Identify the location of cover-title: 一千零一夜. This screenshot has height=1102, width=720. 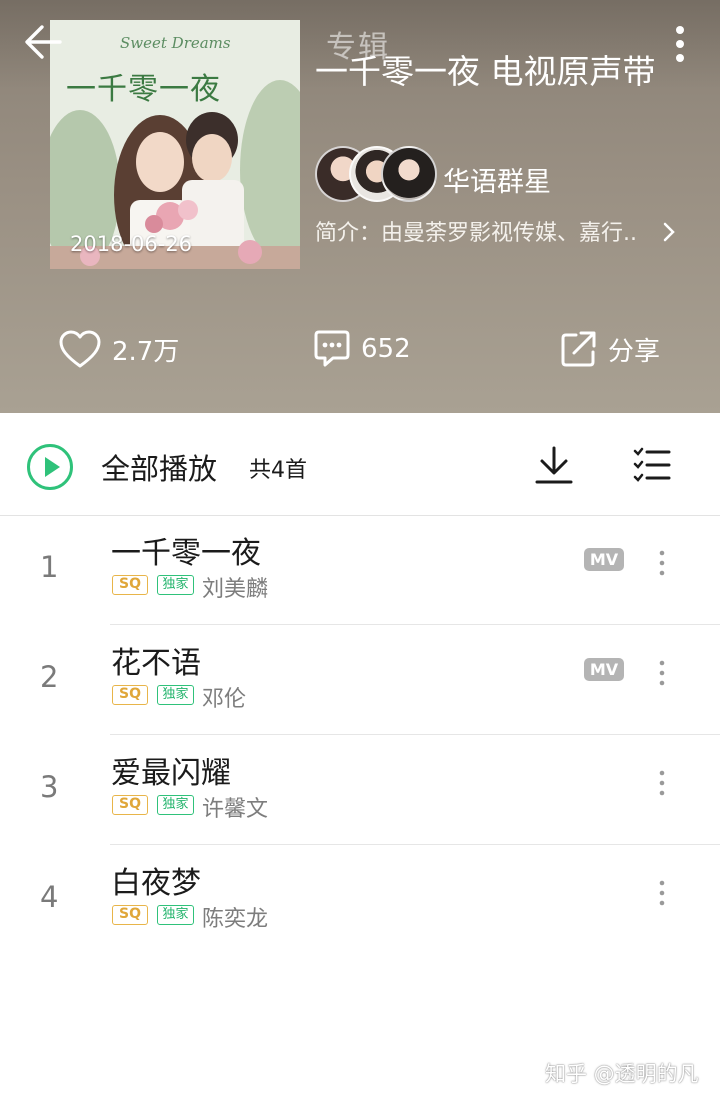
(143, 89).